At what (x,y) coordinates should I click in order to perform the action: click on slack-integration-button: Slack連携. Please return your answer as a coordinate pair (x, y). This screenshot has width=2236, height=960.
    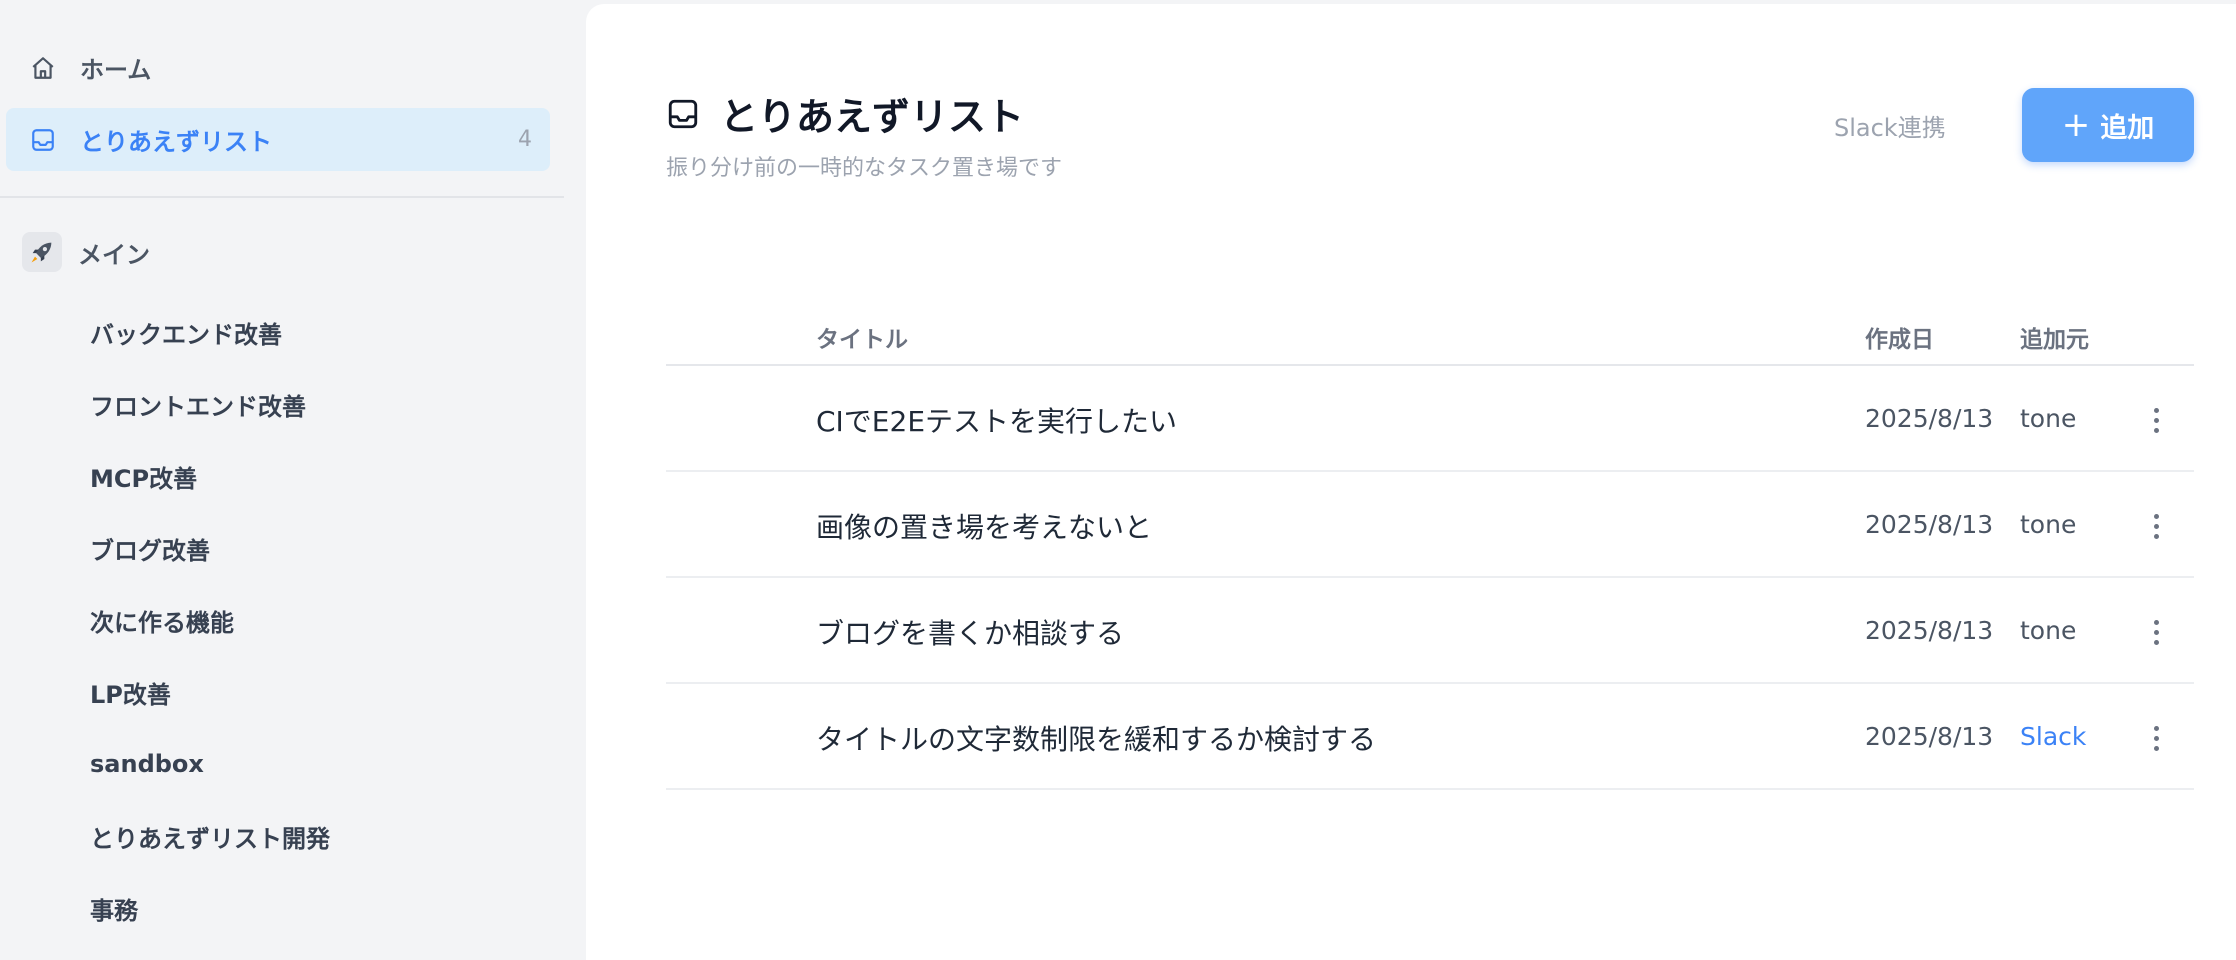
    Looking at the image, I should click on (1890, 125).